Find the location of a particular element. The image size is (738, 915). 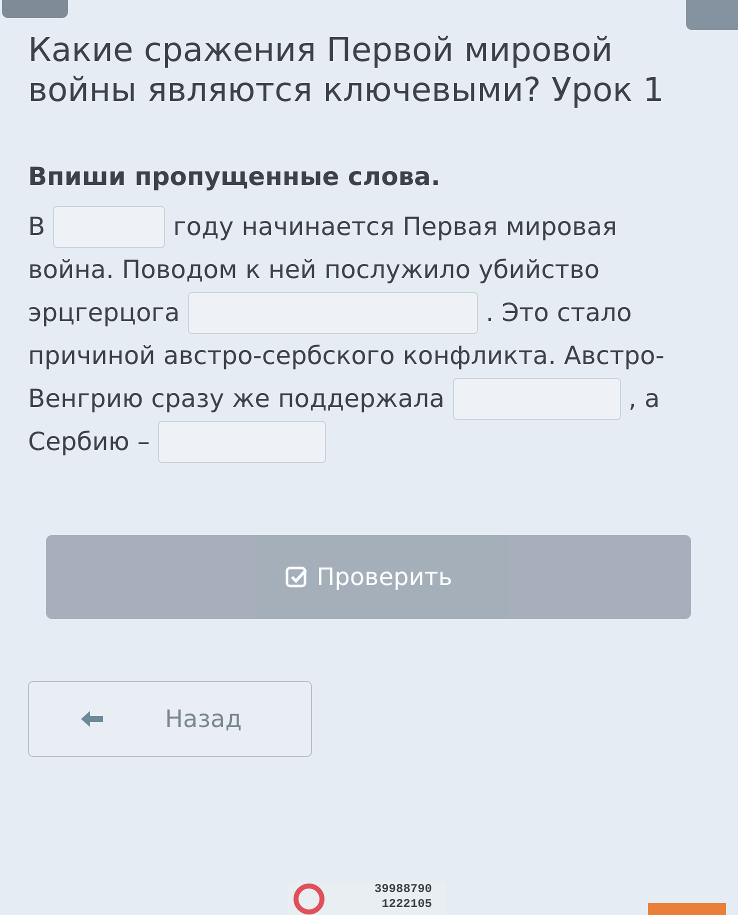

arrow-left-icon is located at coordinates (92, 719).